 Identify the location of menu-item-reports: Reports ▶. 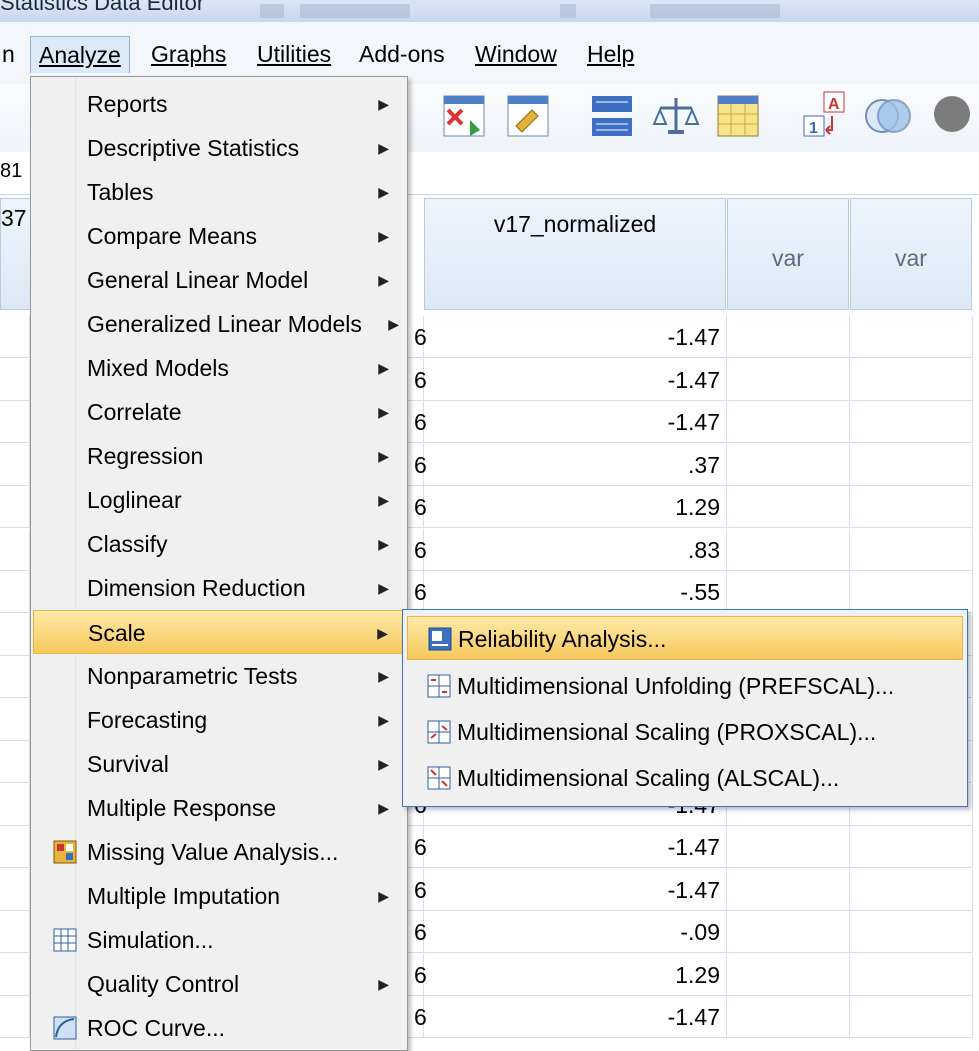
(219, 104).